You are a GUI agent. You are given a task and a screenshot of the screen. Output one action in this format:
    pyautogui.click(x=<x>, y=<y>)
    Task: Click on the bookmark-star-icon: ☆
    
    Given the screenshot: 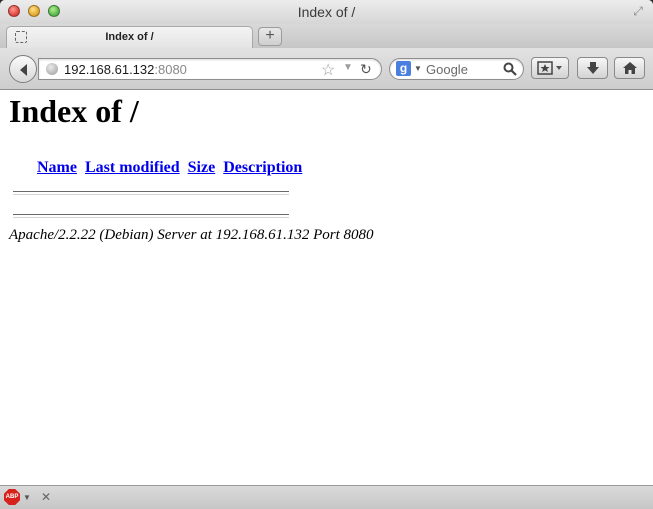 What is the action you would take?
    pyautogui.click(x=328, y=70)
    